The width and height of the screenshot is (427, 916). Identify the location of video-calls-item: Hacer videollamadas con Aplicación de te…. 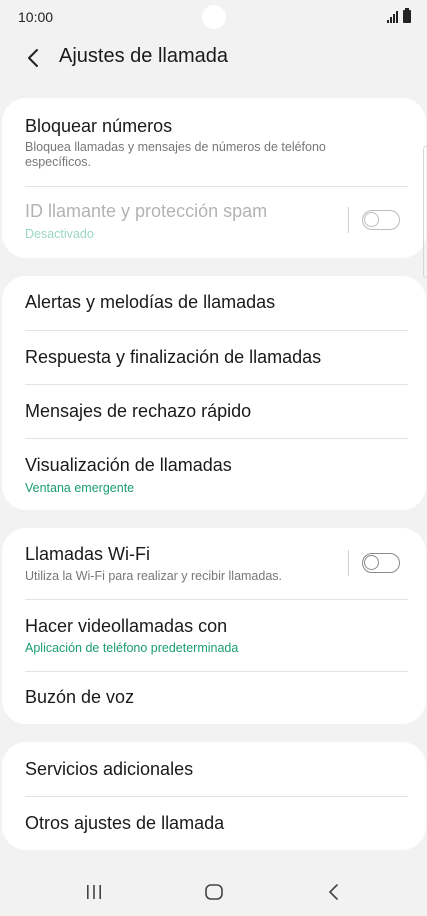
(214, 635).